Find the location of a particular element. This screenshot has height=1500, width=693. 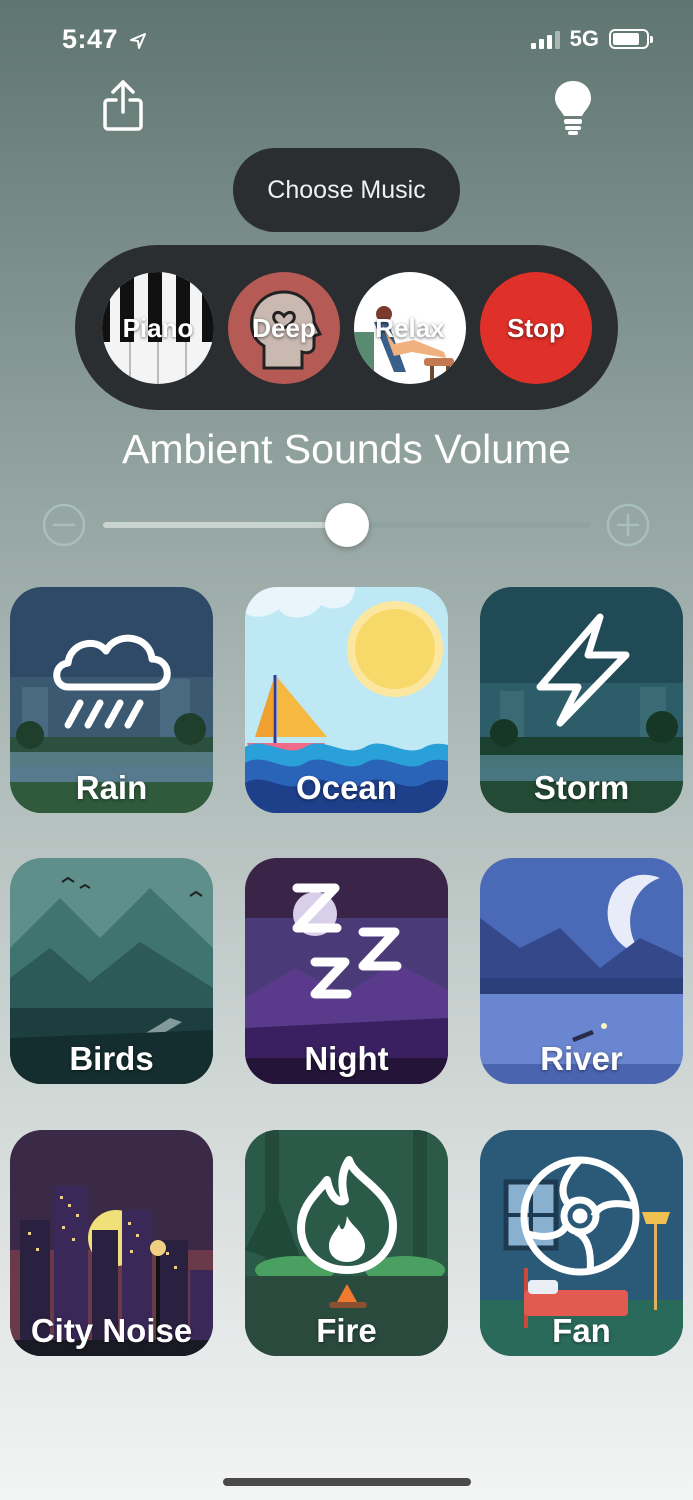

music-option-label: Deep is located at coordinates (284, 327).